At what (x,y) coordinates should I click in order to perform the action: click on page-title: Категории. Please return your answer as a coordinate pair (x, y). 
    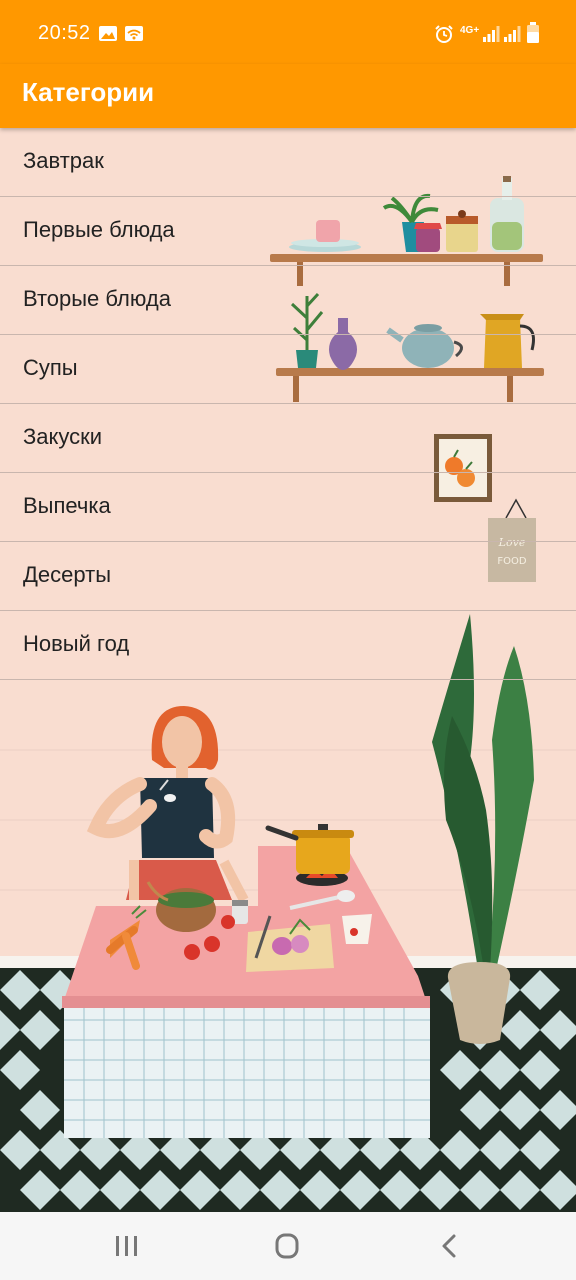
    Looking at the image, I should click on (88, 92).